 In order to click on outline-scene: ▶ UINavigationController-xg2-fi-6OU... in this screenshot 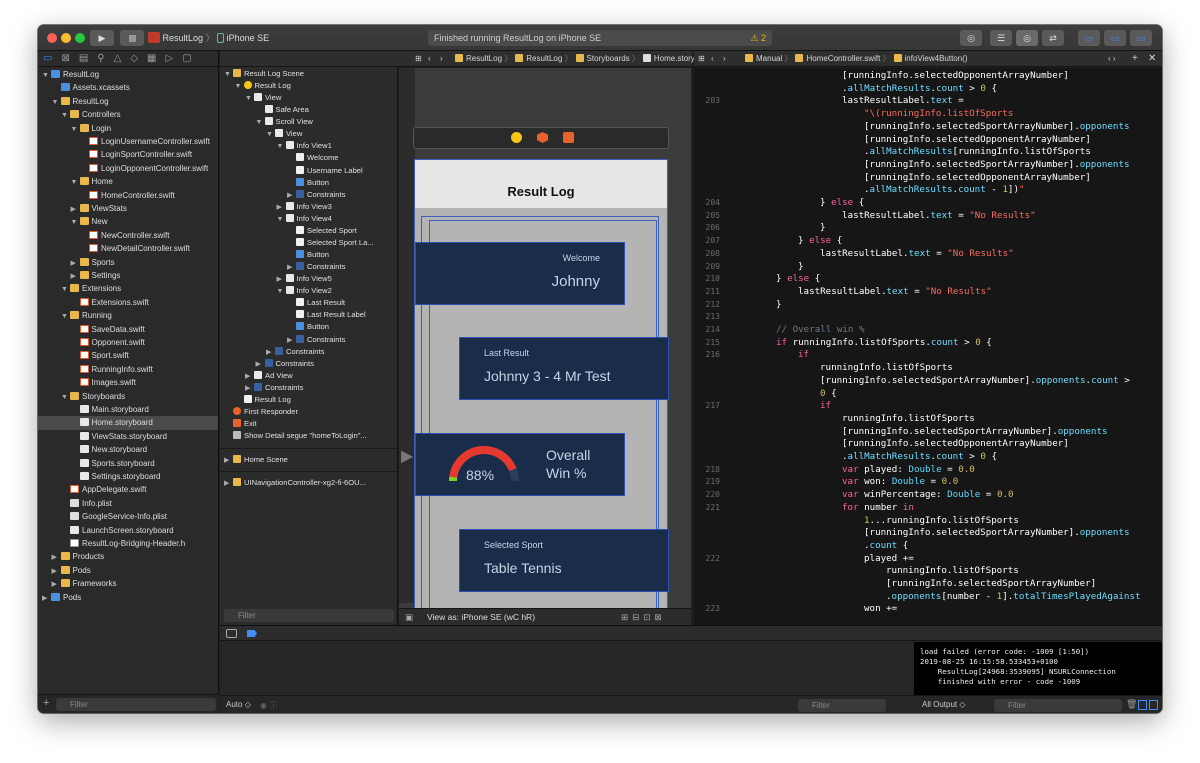, I will do `click(308, 482)`.